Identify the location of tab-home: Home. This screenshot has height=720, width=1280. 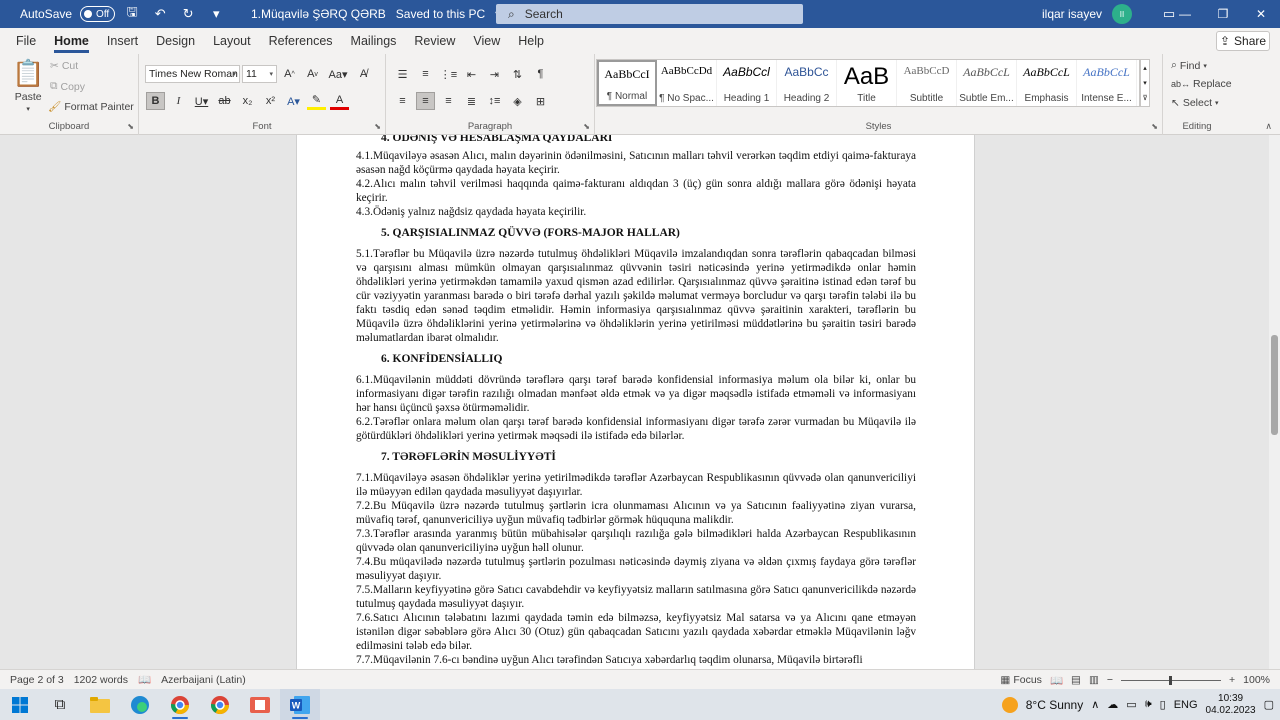
(71, 41).